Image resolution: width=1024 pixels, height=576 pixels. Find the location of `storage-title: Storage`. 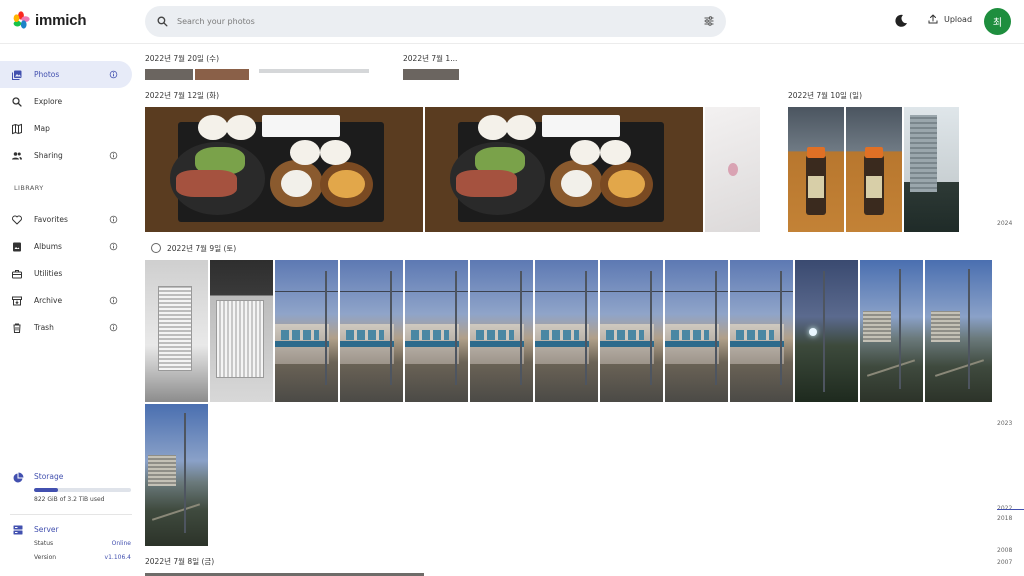

storage-title: Storage is located at coordinates (49, 476).